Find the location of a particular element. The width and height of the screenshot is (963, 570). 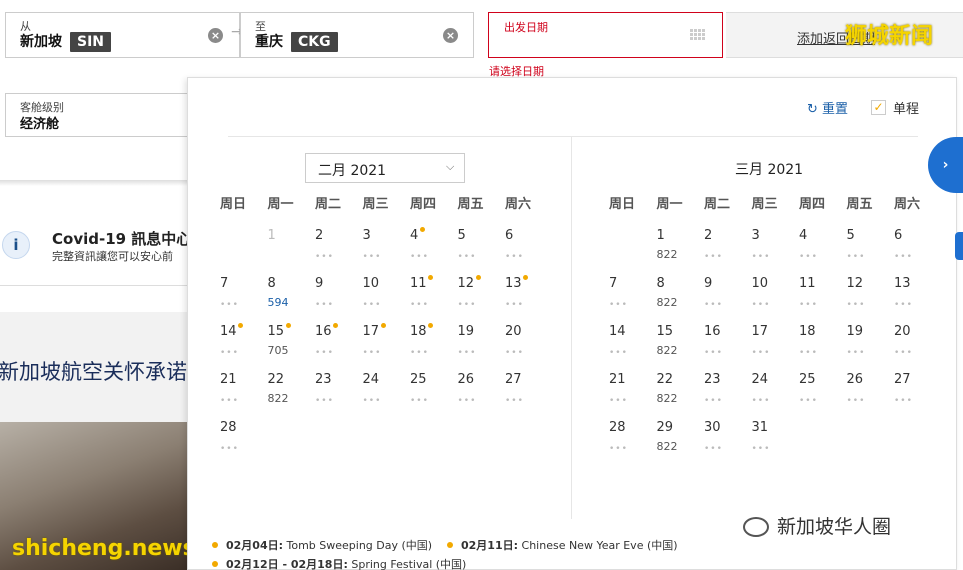

from-field: 从 新加坡 SIN × is located at coordinates (122, 35).